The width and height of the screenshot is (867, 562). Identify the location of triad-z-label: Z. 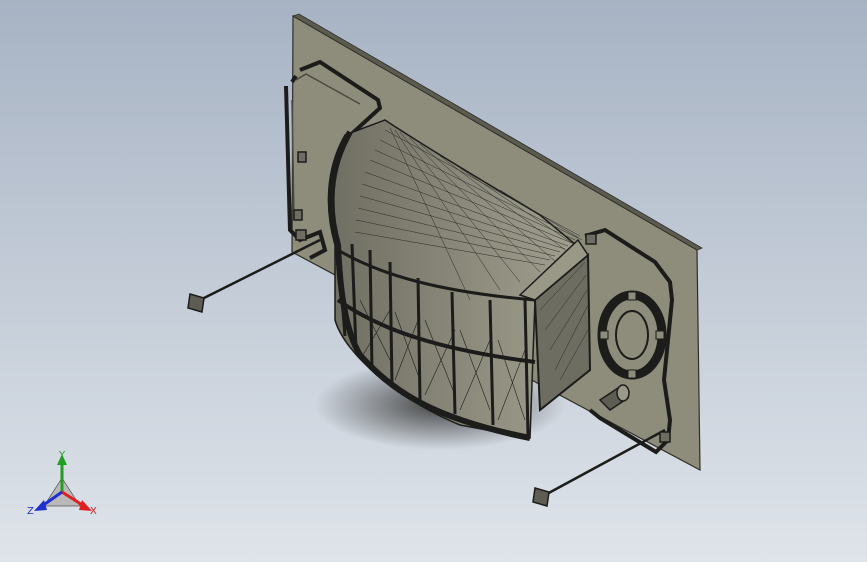
(30, 511).